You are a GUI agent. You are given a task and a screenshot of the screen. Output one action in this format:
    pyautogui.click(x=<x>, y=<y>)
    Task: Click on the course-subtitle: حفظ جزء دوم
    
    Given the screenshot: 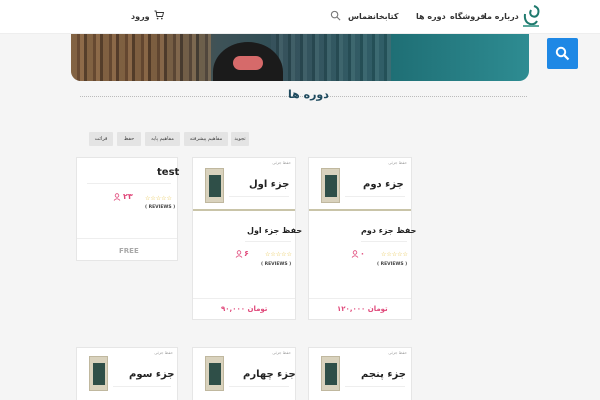 What is the action you would take?
    pyautogui.click(x=388, y=230)
    